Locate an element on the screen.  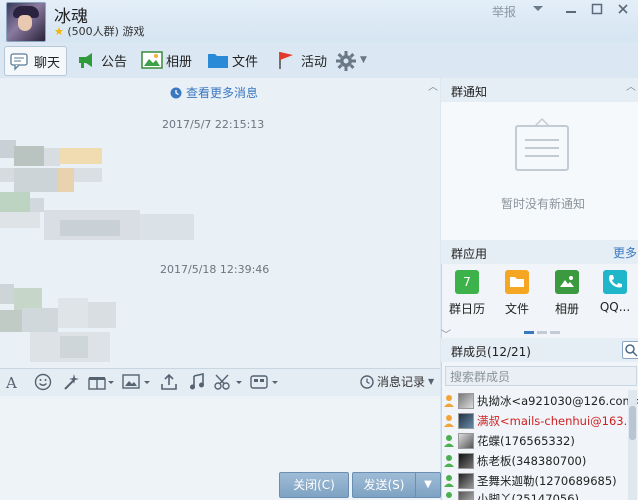
scrollbar-thumb is located at coordinates (632, 423).